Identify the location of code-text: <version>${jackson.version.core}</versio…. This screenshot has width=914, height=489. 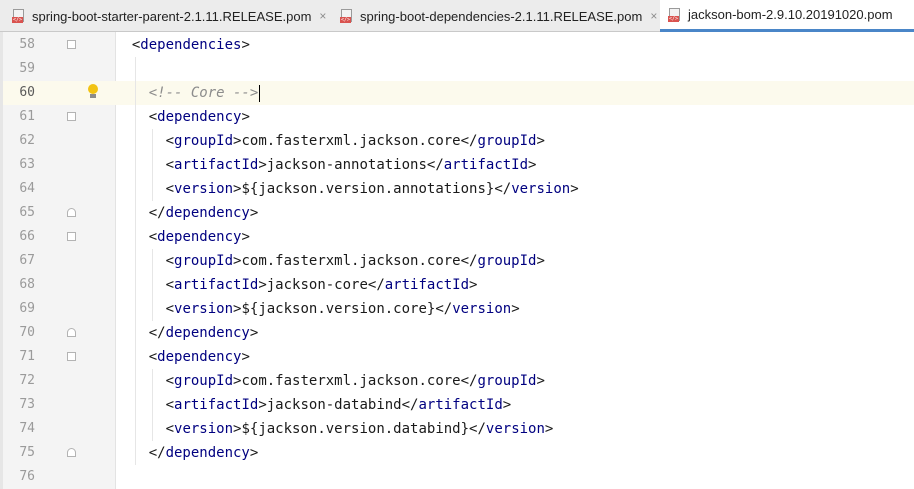
(317, 309).